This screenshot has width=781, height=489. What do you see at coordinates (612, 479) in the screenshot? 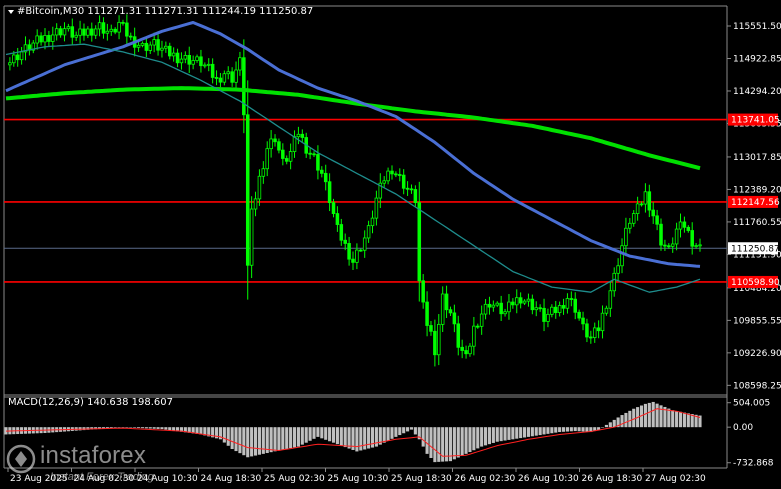
I see `time-tick-label: 26 Aug 18:30` at bounding box center [612, 479].